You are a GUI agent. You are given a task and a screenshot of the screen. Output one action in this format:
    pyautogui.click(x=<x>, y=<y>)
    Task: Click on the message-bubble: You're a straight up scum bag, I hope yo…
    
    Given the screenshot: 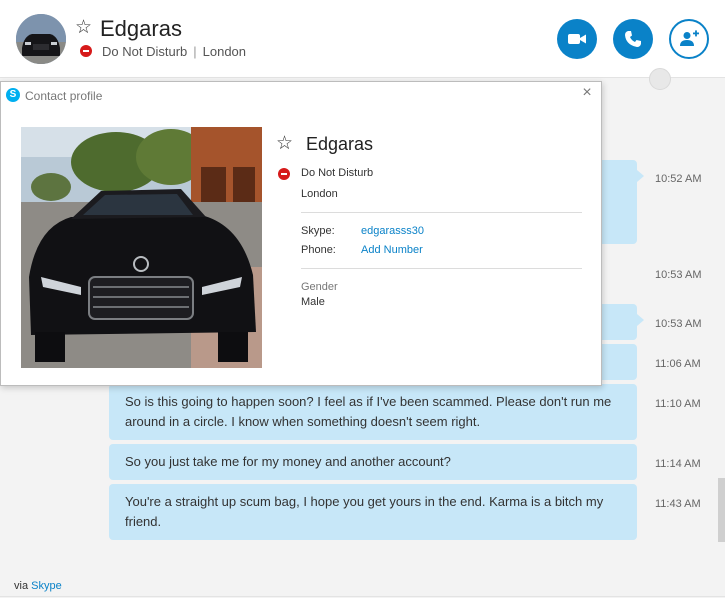 What is the action you would take?
    pyautogui.click(x=373, y=512)
    